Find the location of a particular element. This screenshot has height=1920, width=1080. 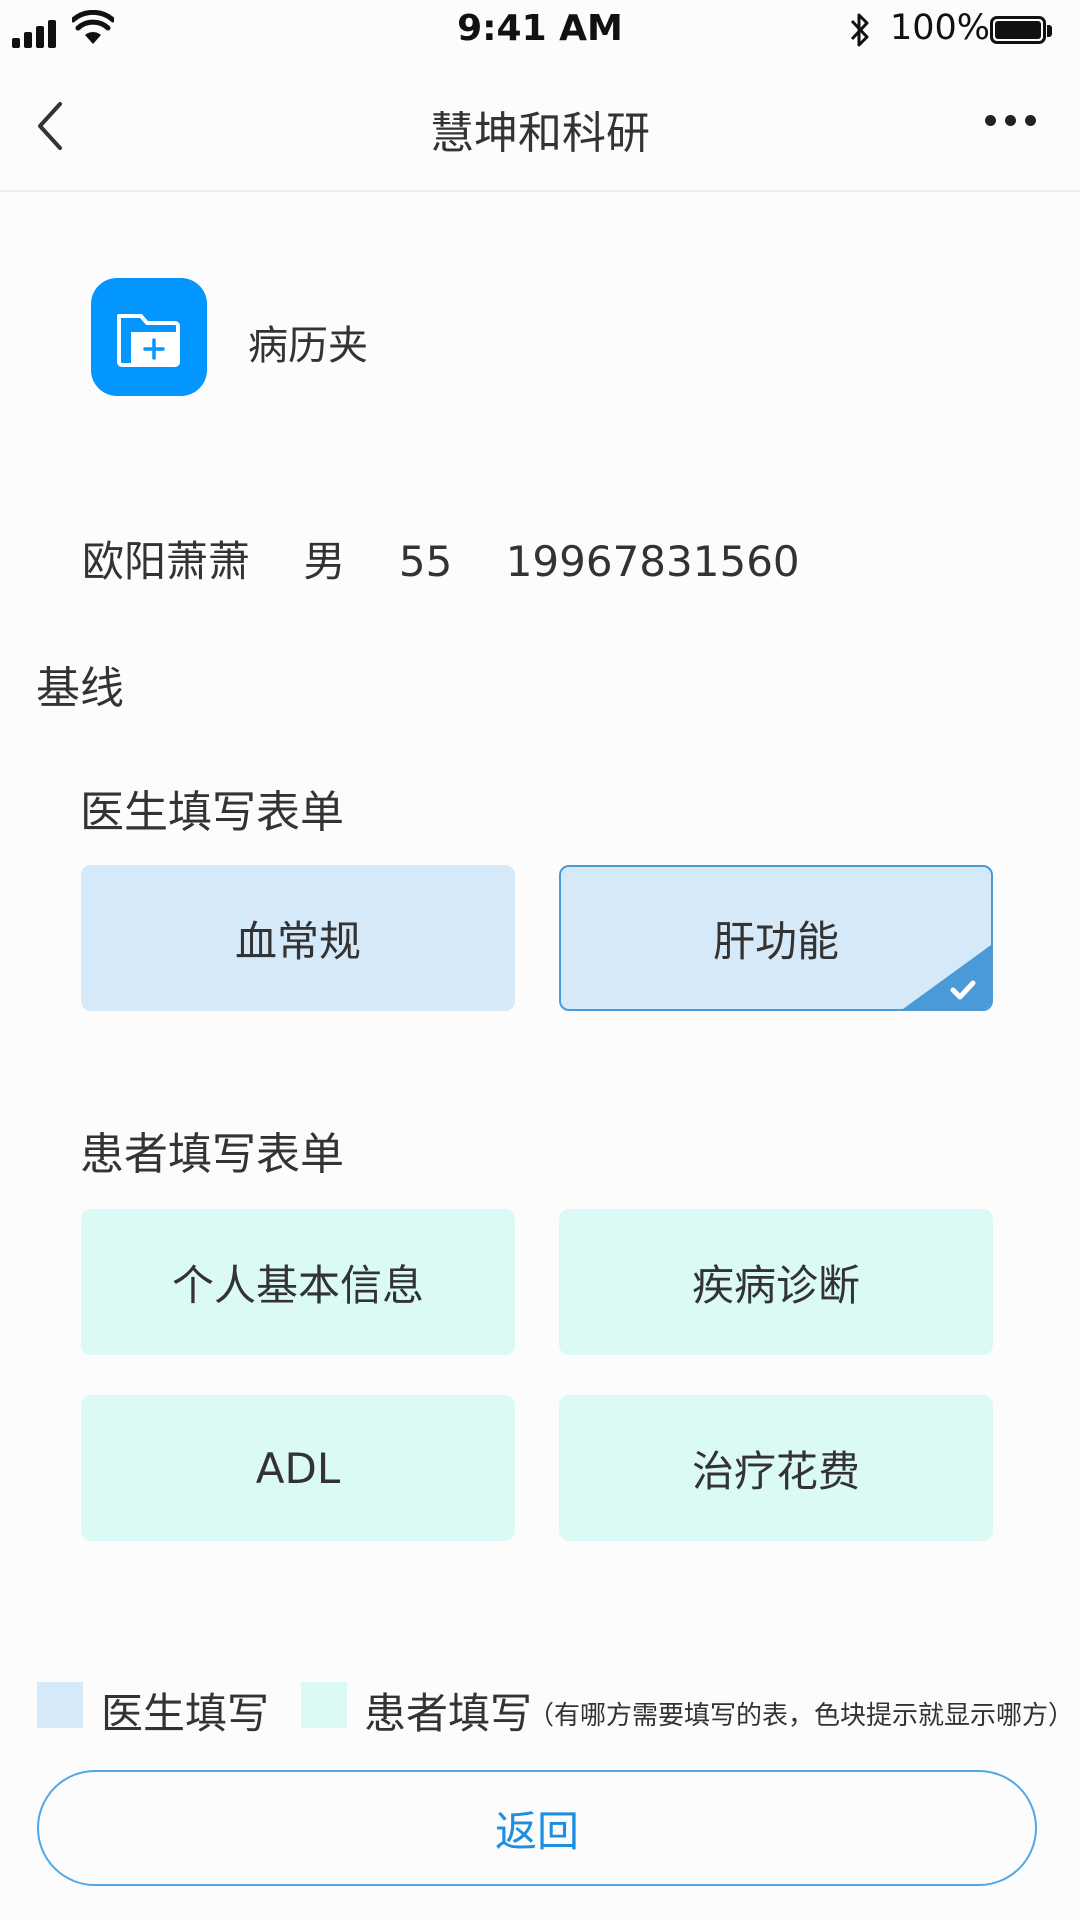

more-horizontal-icon is located at coordinates (1011, 123).